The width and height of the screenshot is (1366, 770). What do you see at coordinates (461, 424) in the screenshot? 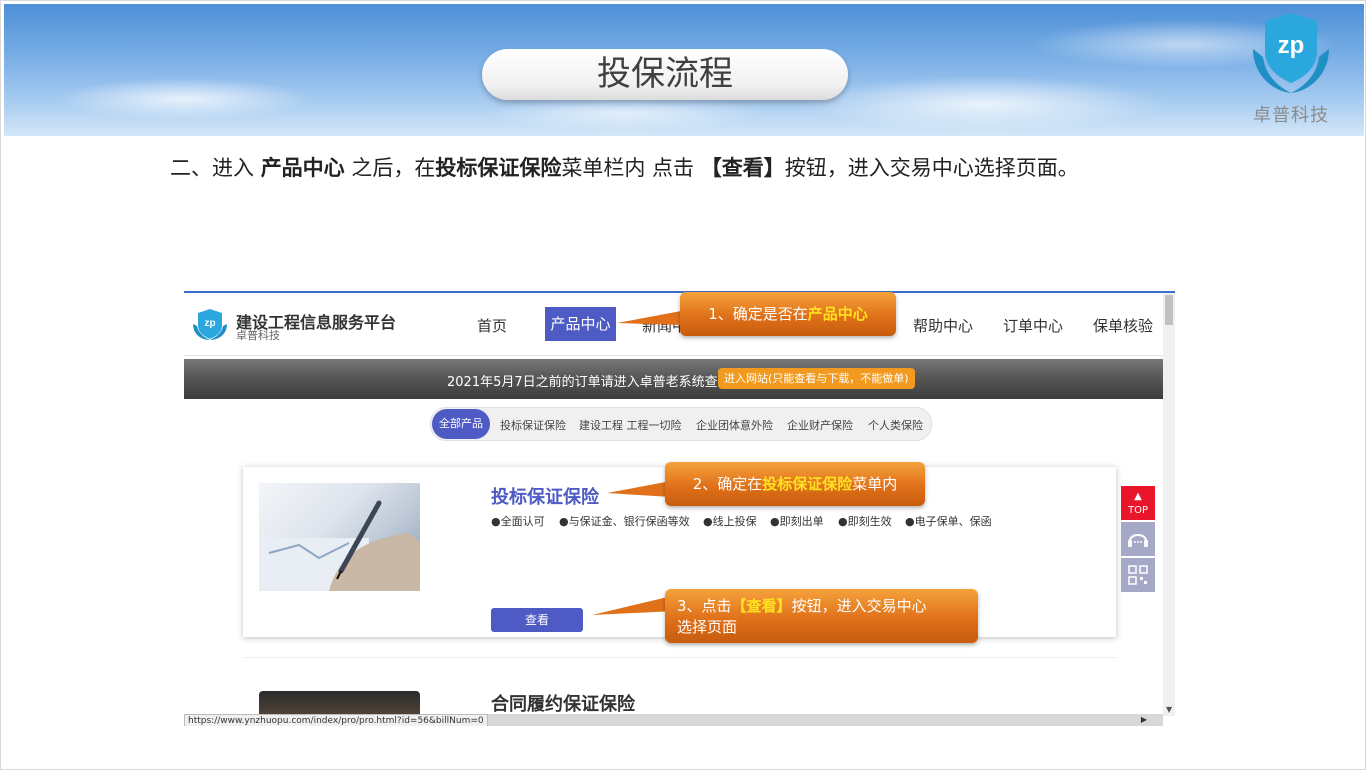
I see `tab-all-products: 全部产品` at bounding box center [461, 424].